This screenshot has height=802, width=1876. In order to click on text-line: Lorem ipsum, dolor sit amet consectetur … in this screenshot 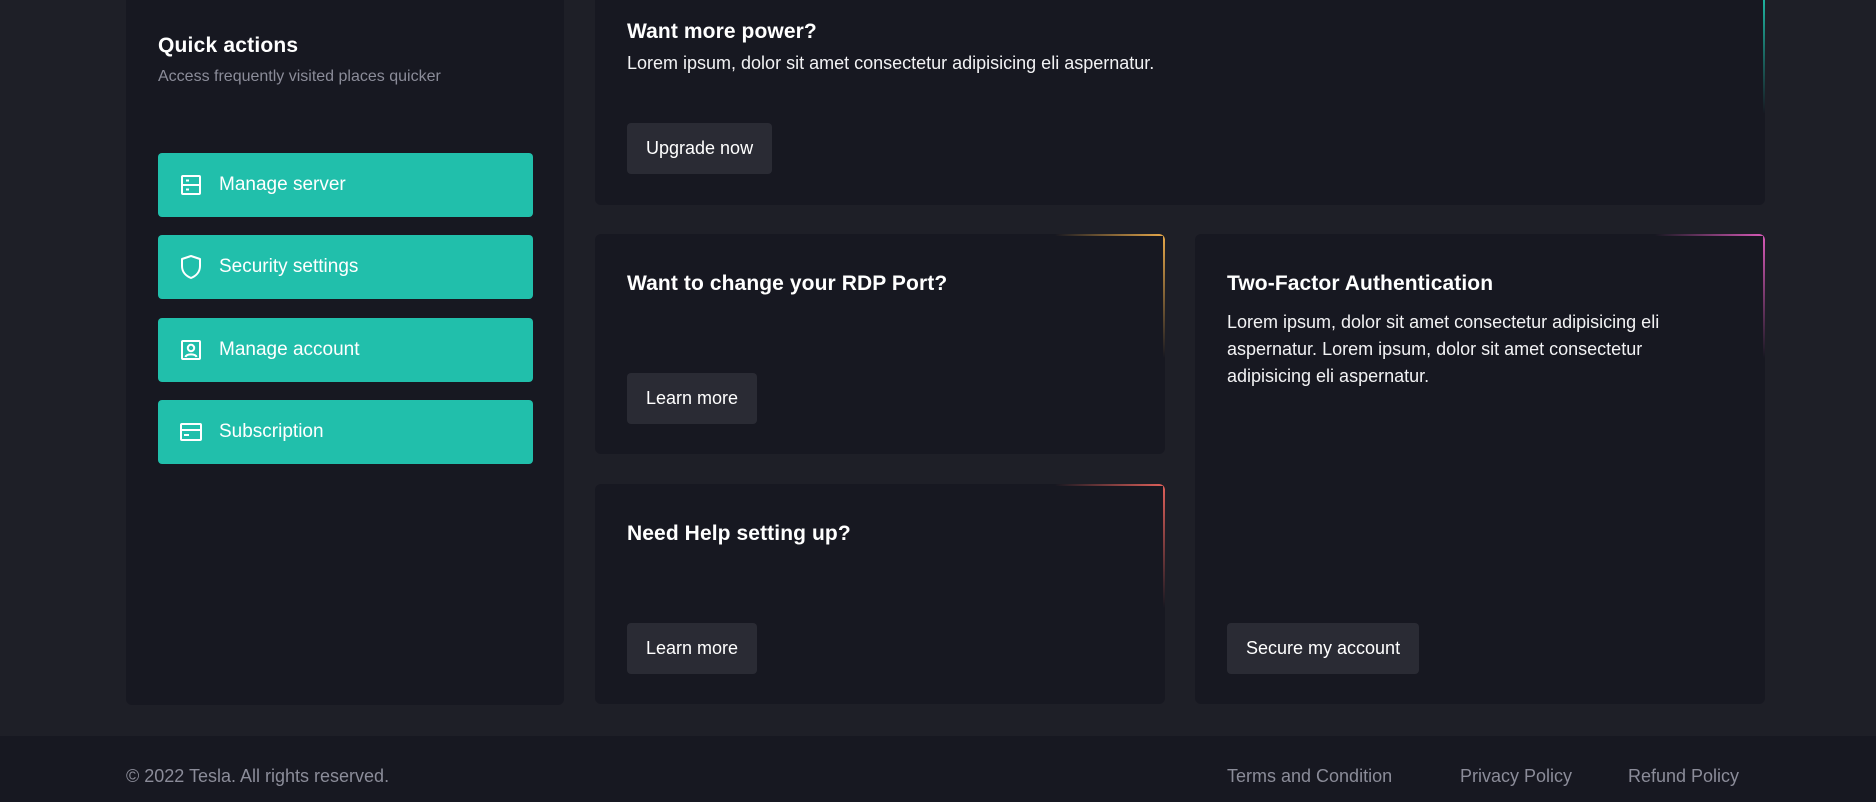, I will do `click(1443, 322)`.